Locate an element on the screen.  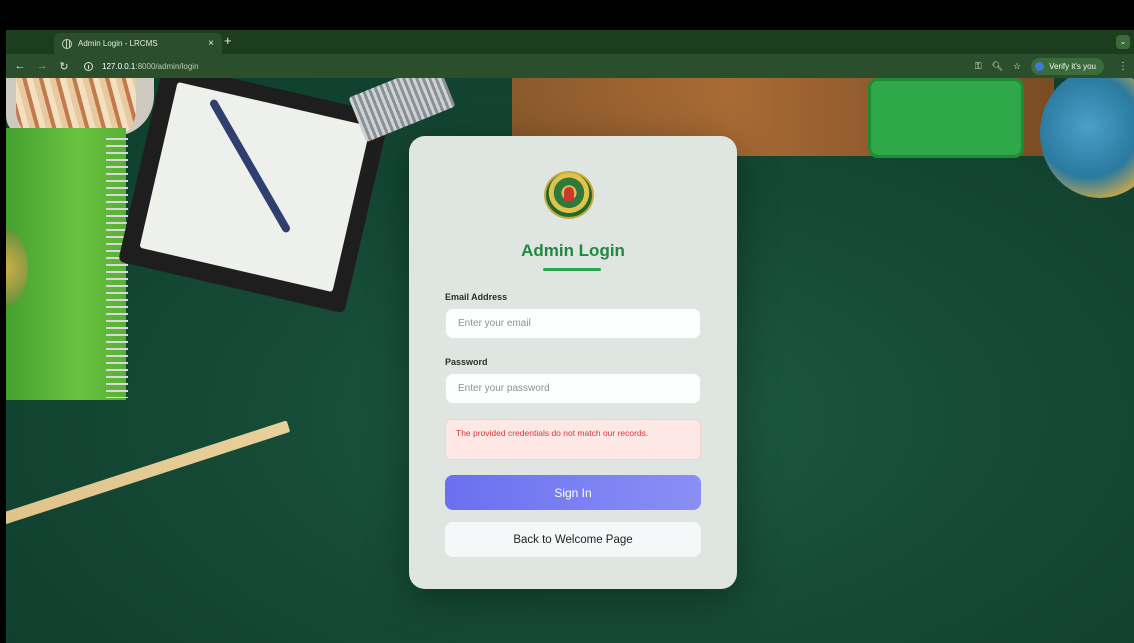
sign-in-button: Sign In is located at coordinates (573, 492).